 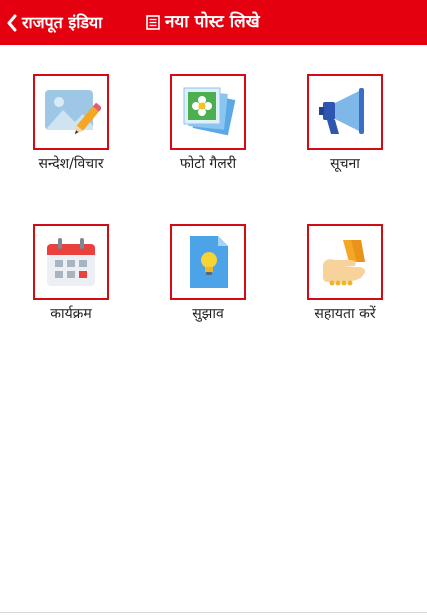 I want to click on tile-photo-gallery-box, so click(x=208, y=112).